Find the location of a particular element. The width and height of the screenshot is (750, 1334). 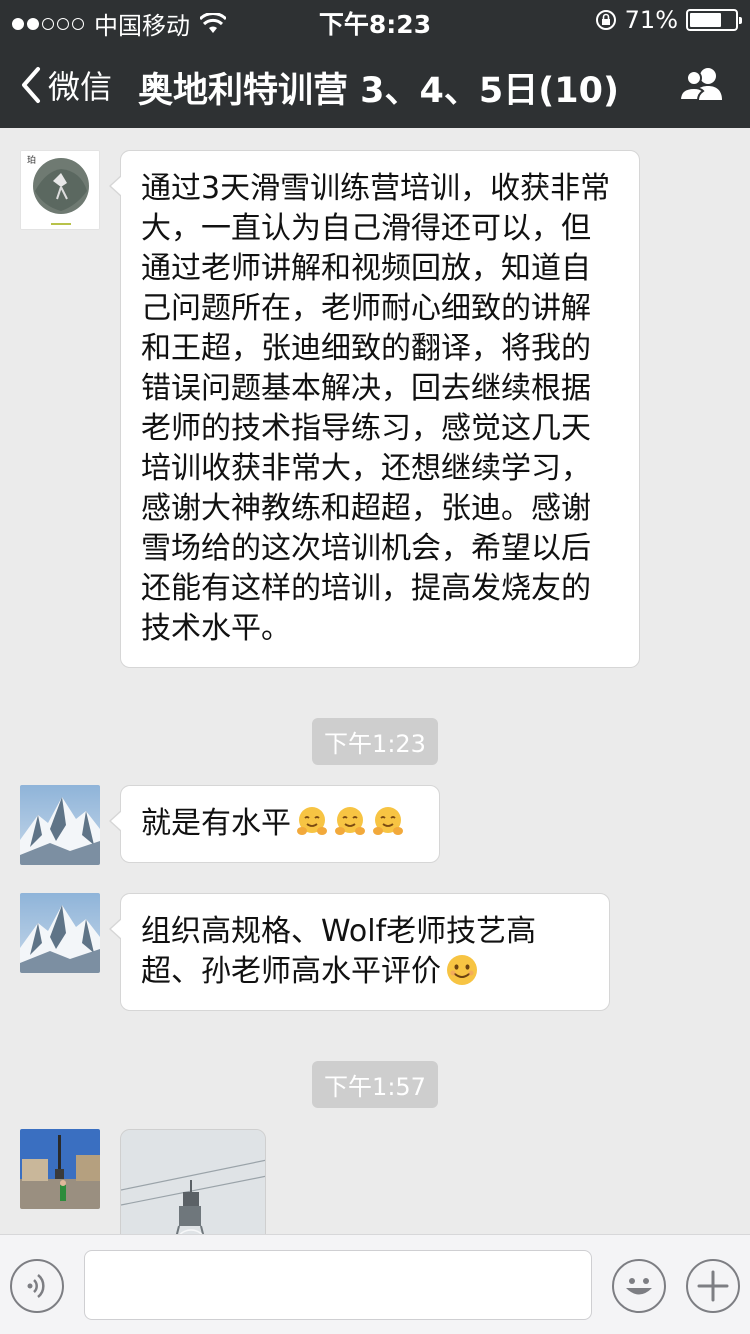

status-right: 71% is located at coordinates (668, 20).